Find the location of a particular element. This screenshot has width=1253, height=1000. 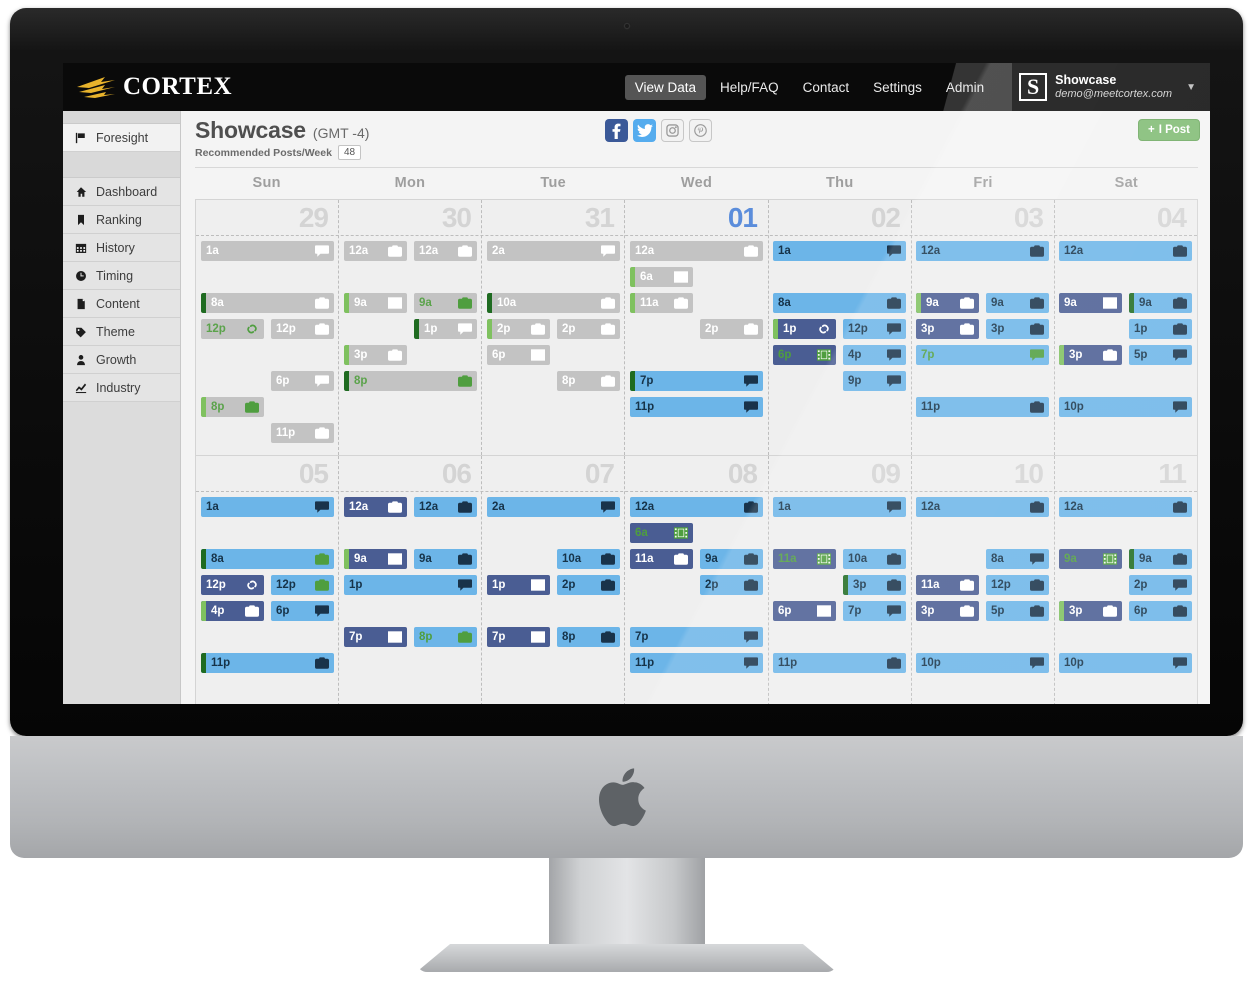

nav-admin: Admin is located at coordinates (965, 87).